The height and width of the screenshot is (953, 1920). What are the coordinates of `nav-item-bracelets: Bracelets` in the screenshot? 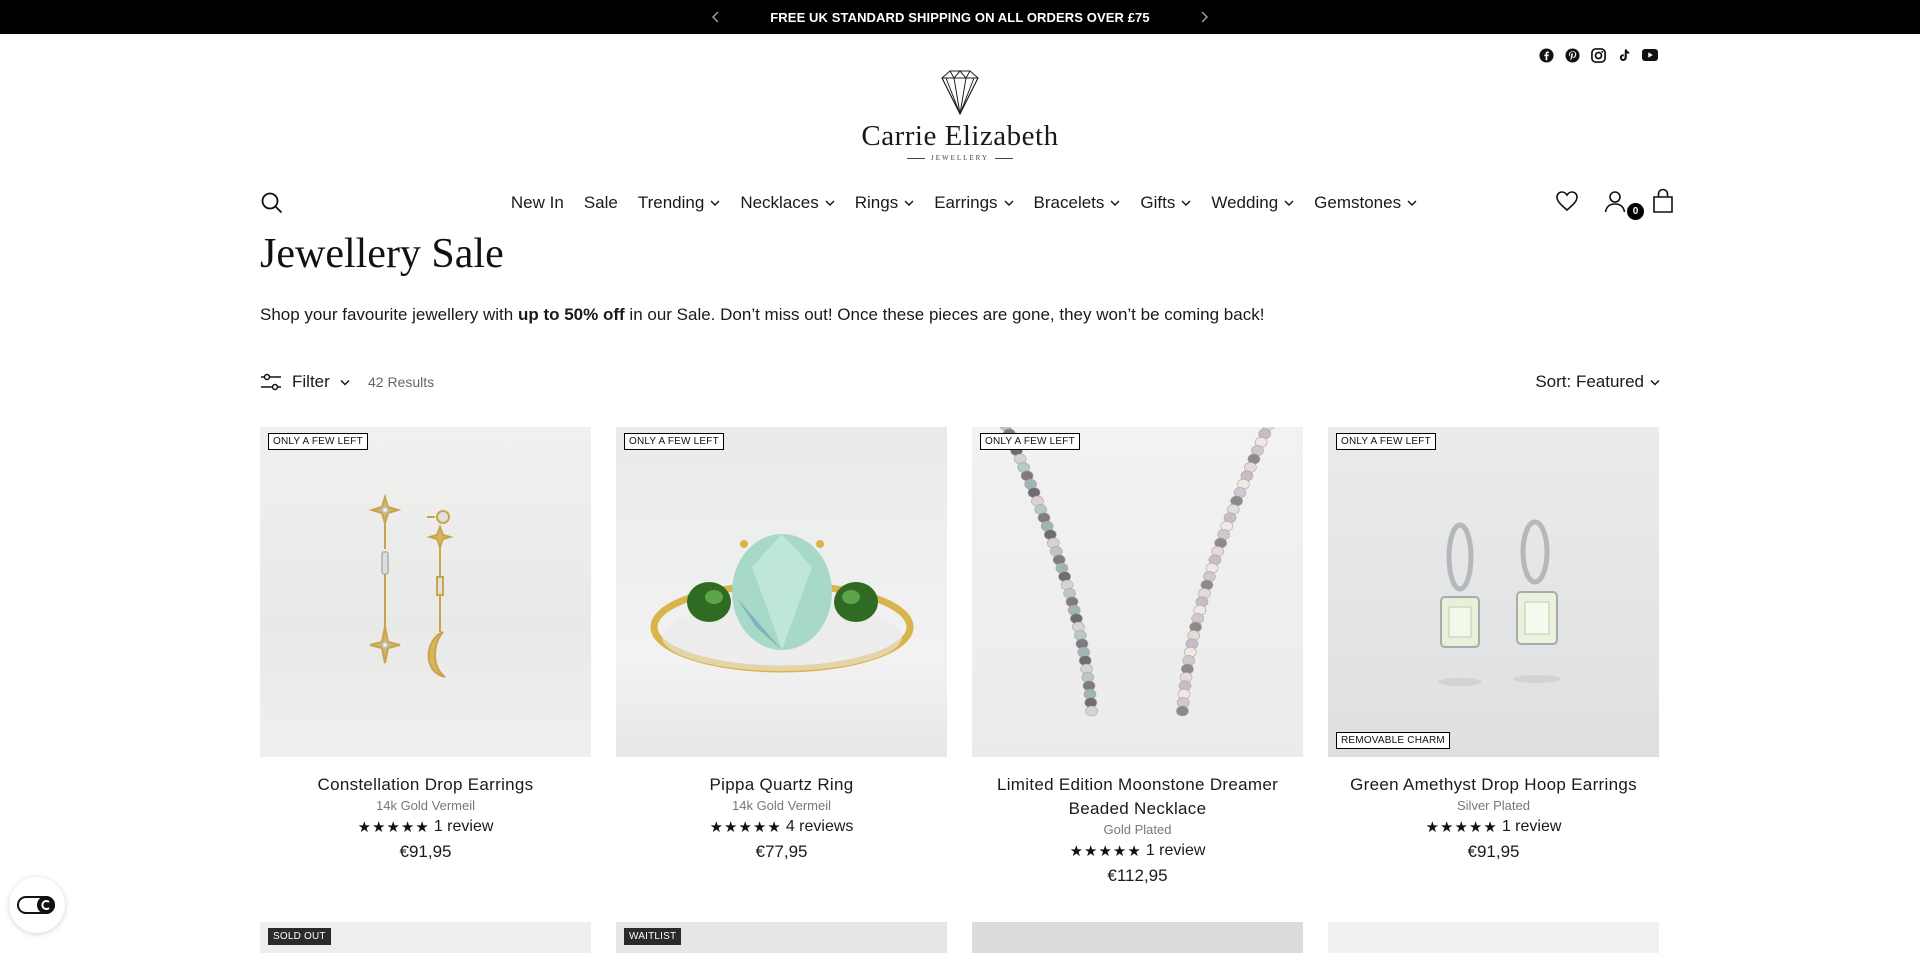 It's located at (1077, 203).